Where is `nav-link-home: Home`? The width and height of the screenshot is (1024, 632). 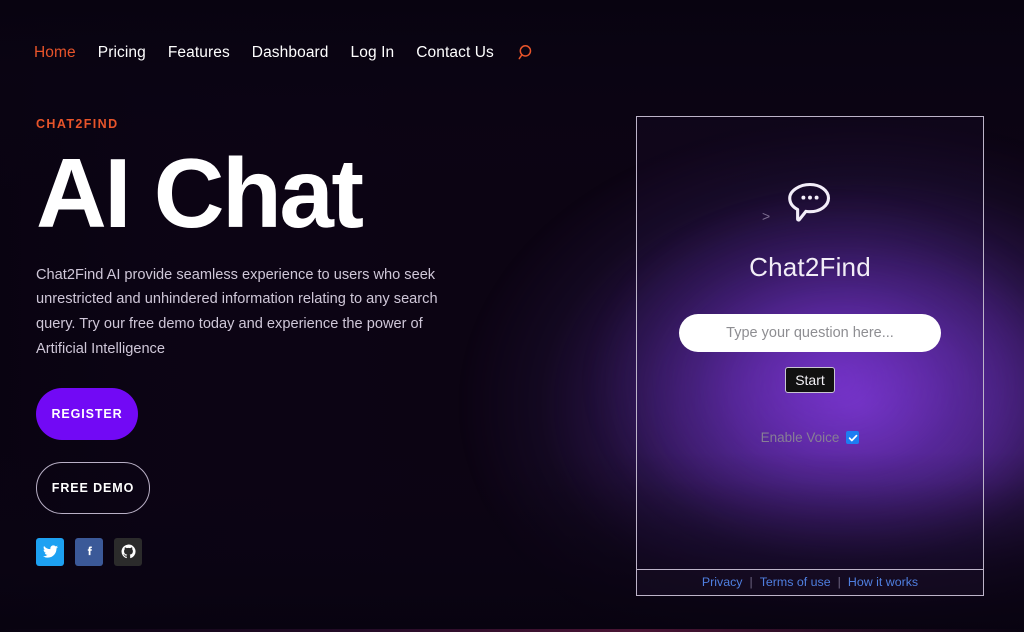 nav-link-home: Home is located at coordinates (55, 53).